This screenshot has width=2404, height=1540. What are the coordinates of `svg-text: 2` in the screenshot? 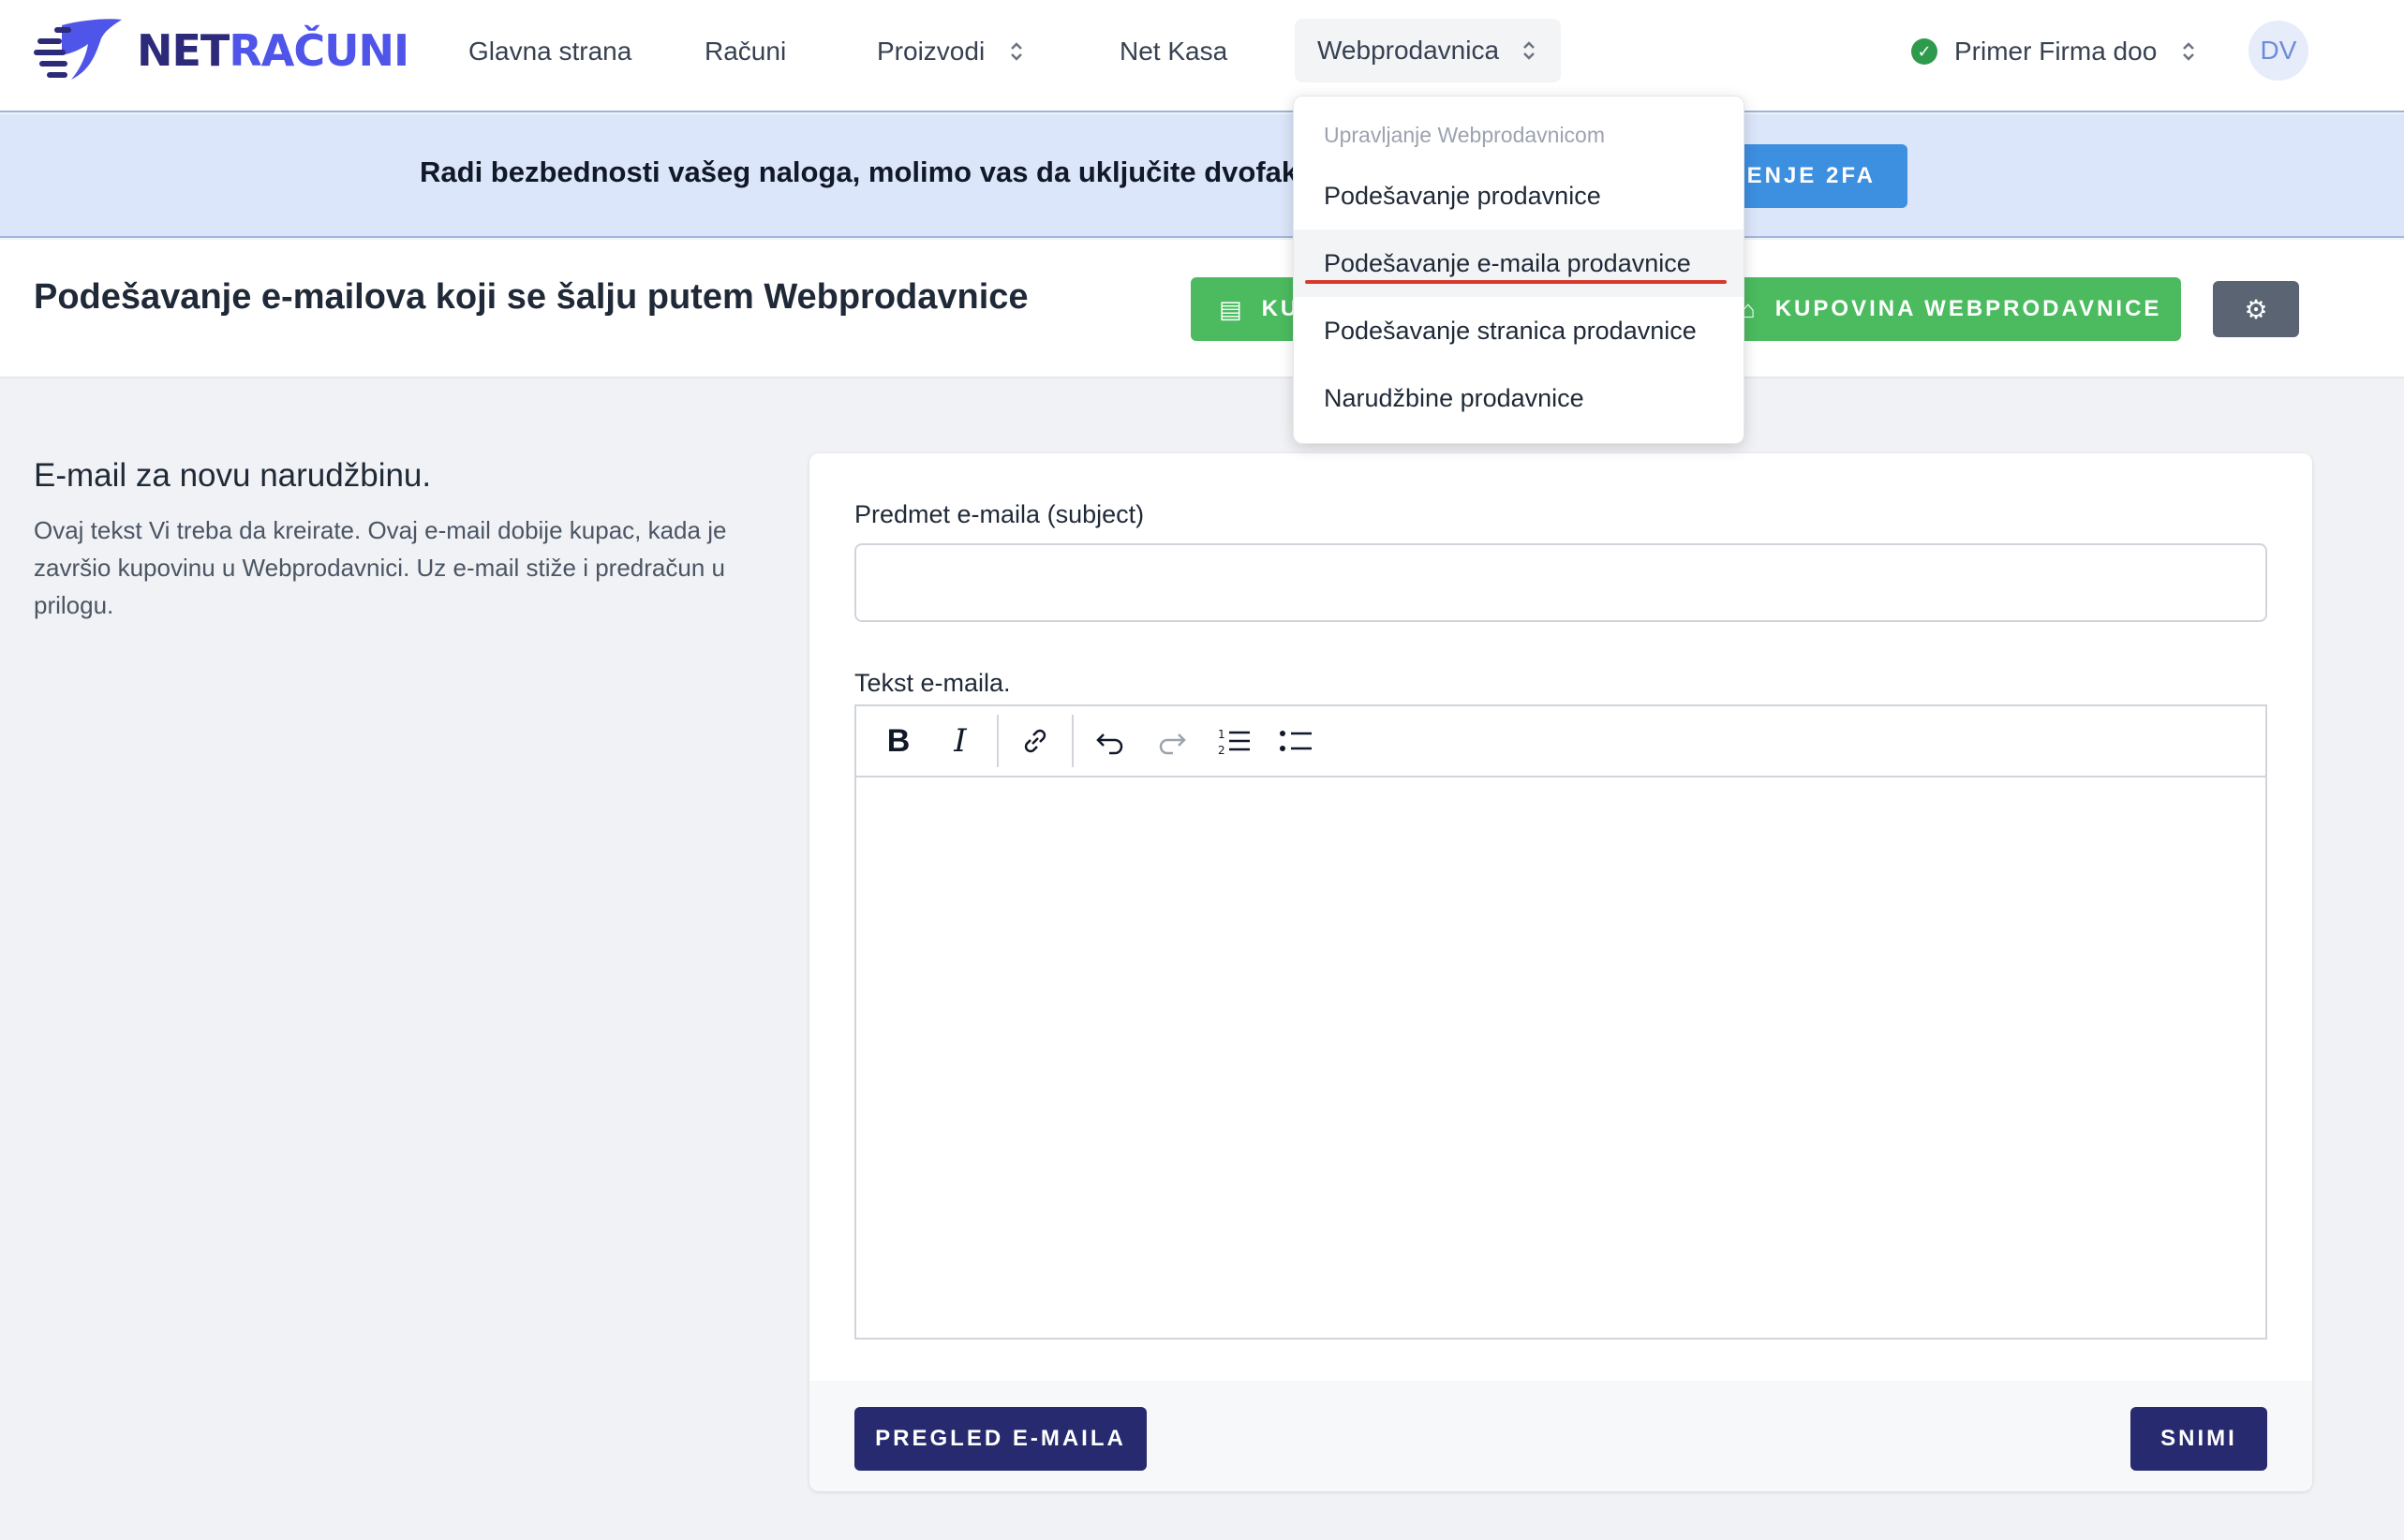 It's located at (1221, 750).